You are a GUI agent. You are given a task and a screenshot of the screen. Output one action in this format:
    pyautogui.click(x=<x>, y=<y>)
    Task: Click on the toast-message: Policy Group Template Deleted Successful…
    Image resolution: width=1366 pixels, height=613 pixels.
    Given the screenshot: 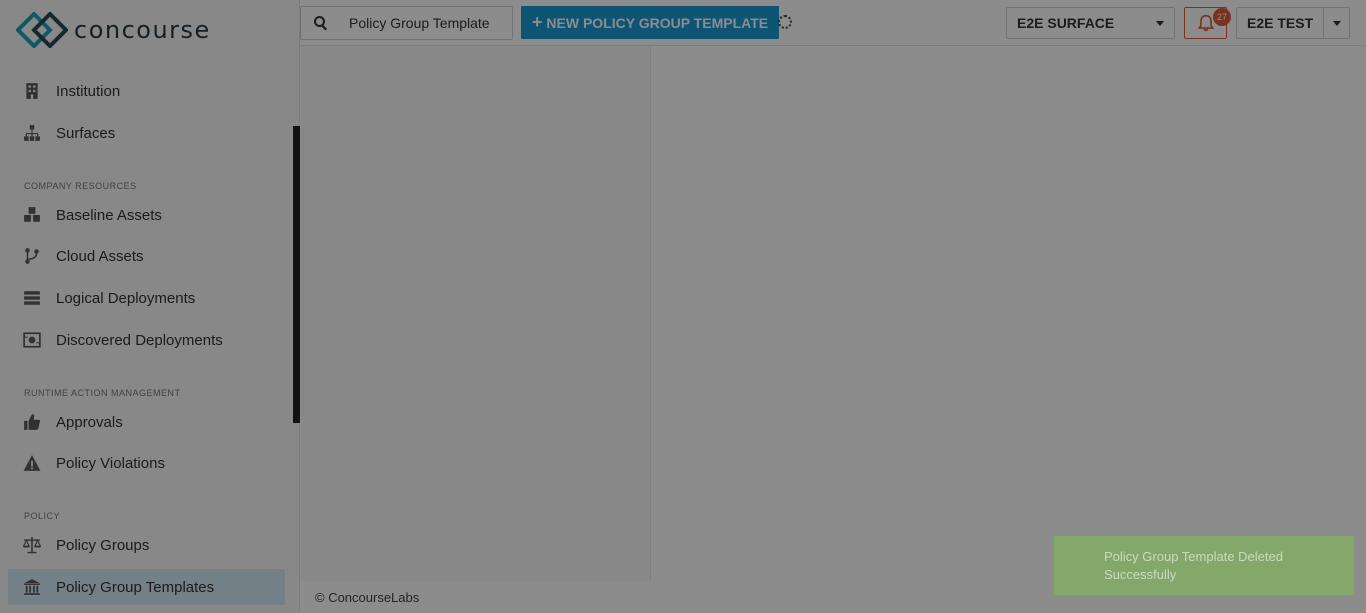 What is the action you would take?
    pyautogui.click(x=1193, y=565)
    